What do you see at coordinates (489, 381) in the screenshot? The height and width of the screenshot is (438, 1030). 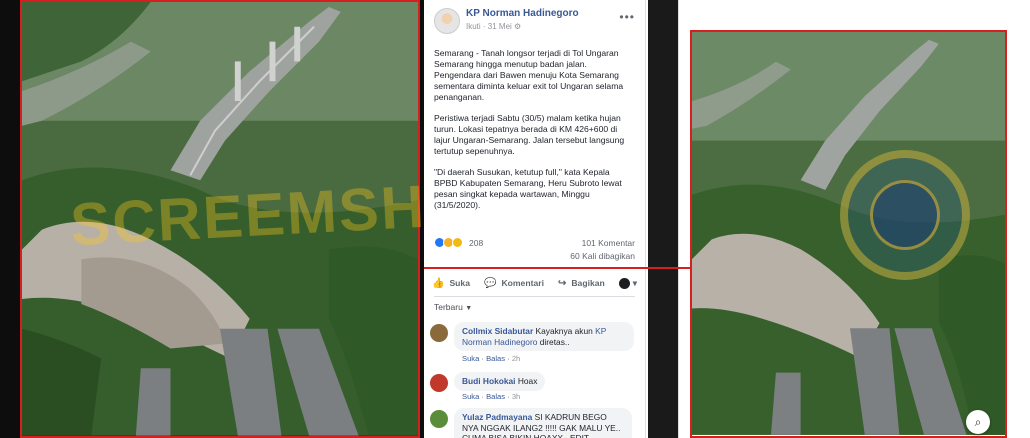 I see `commenter-name: Budi Hokokai` at bounding box center [489, 381].